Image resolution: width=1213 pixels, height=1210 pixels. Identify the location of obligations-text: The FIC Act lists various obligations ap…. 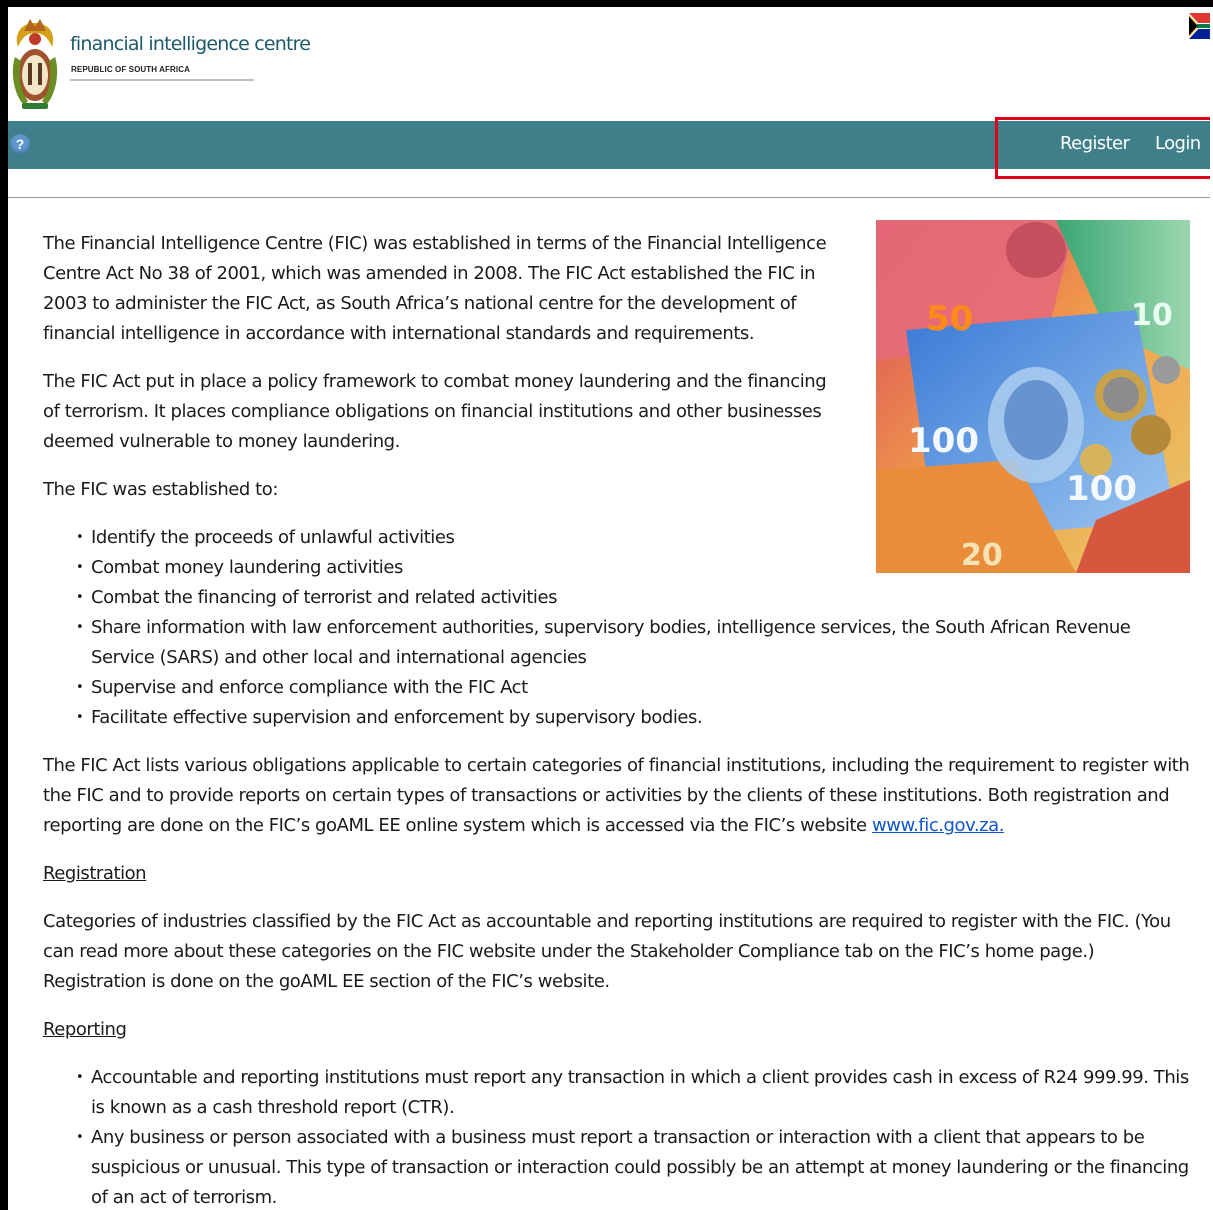
(616, 795).